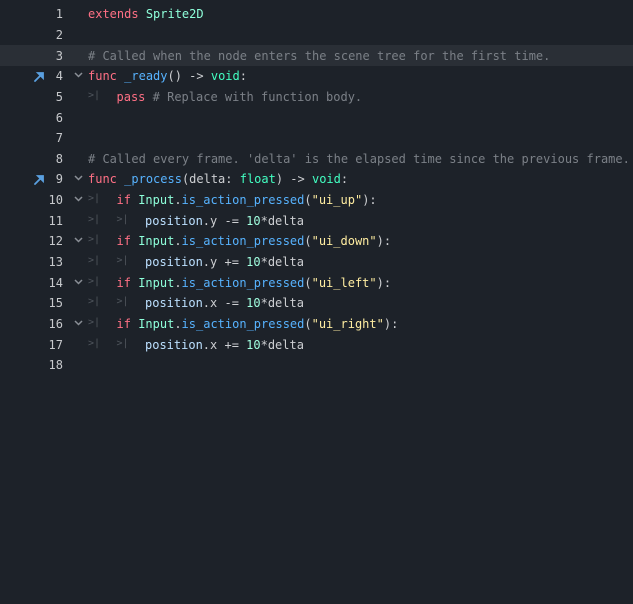 This screenshot has width=633, height=604. Describe the element at coordinates (55, 303) in the screenshot. I see `line-number: 15` at that location.